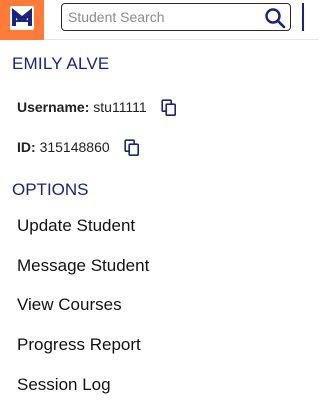 This screenshot has width=320, height=413. I want to click on student-name: EMILY ALVE, so click(61, 63).